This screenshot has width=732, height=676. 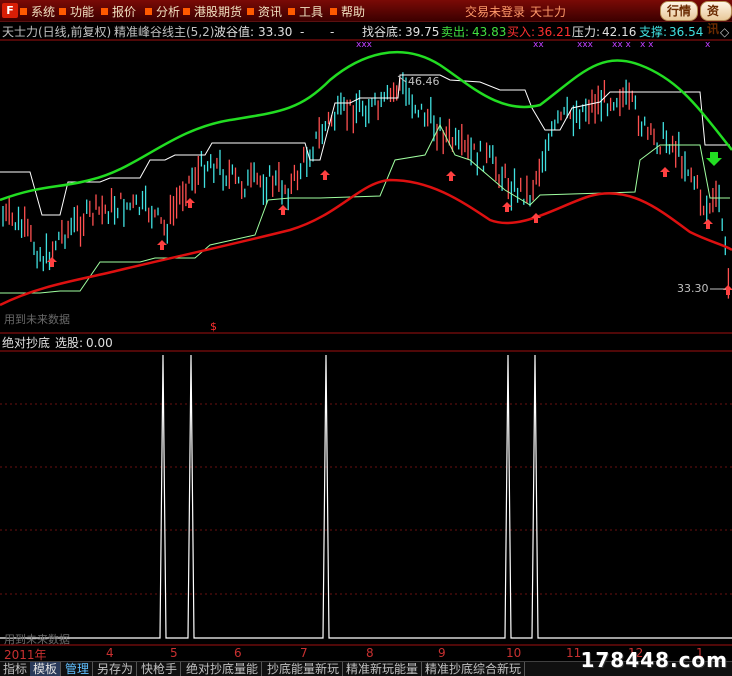 What do you see at coordinates (78, 669) in the screenshot?
I see `tab-manage: 管理` at bounding box center [78, 669].